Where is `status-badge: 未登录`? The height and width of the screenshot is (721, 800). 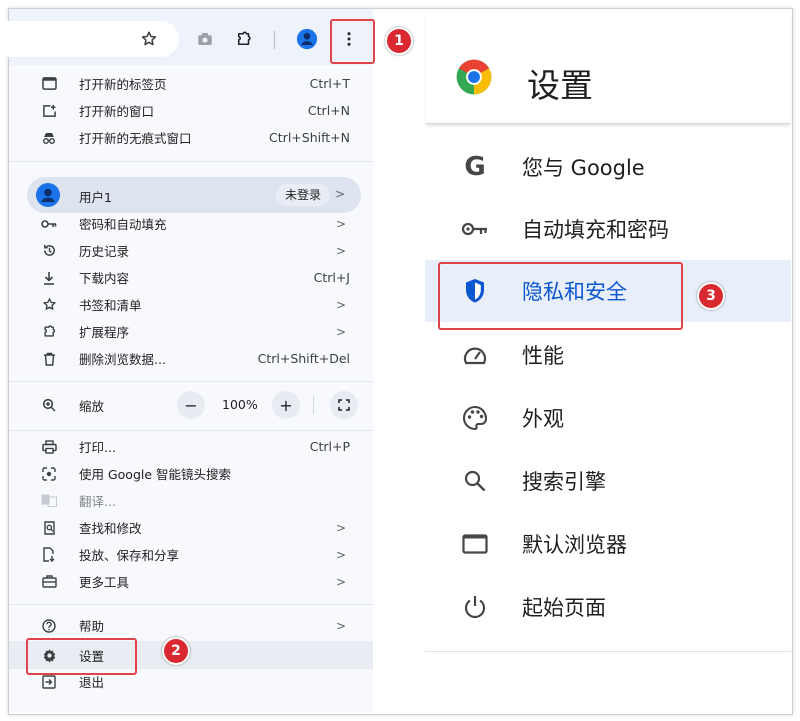 status-badge: 未登录 is located at coordinates (303, 195).